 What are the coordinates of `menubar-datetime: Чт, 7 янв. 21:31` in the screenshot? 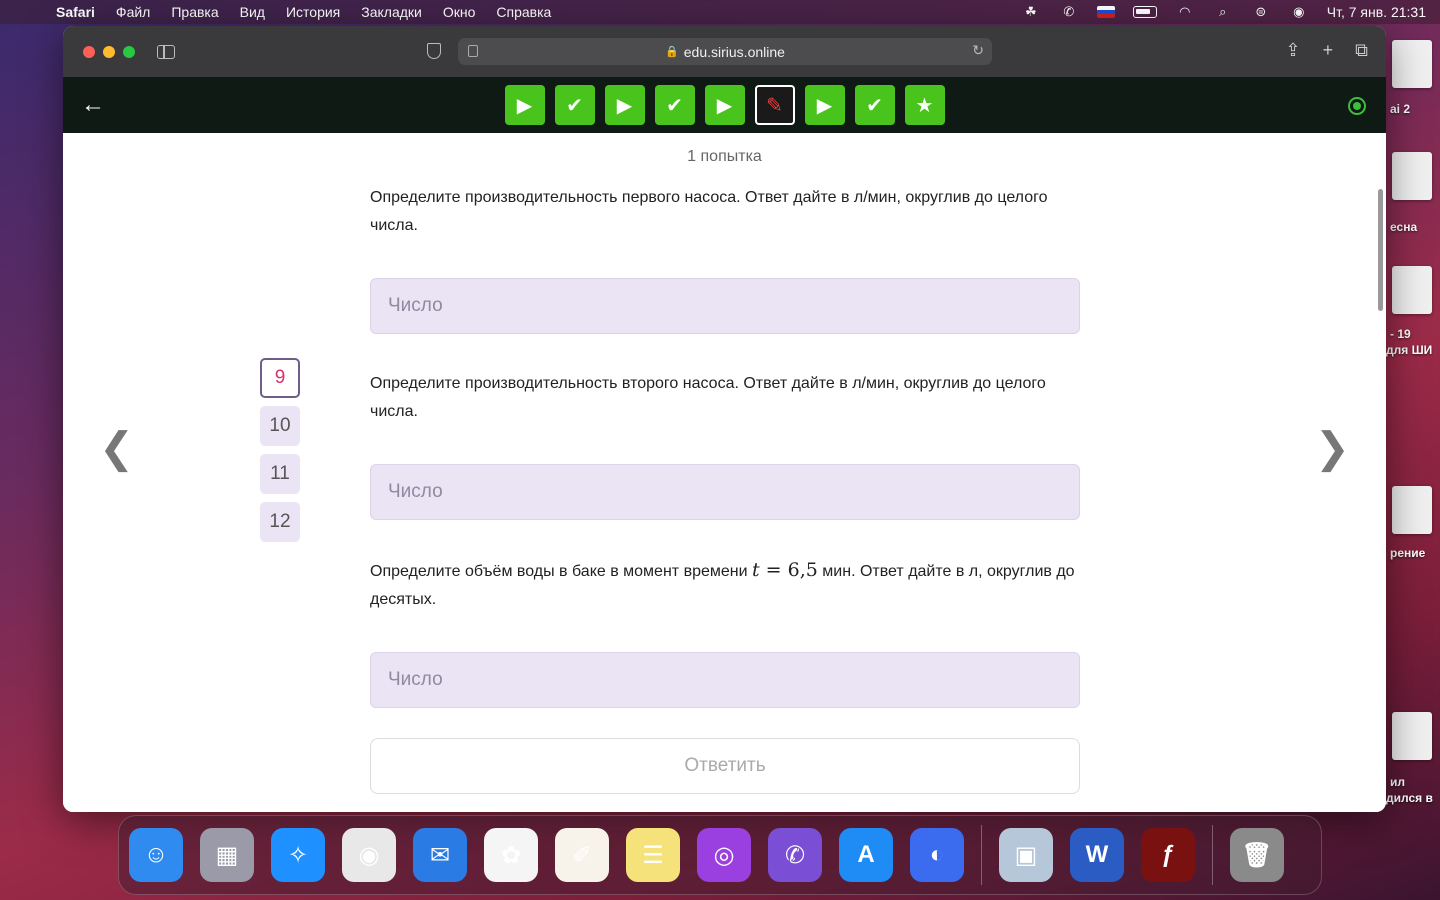 It's located at (1376, 12).